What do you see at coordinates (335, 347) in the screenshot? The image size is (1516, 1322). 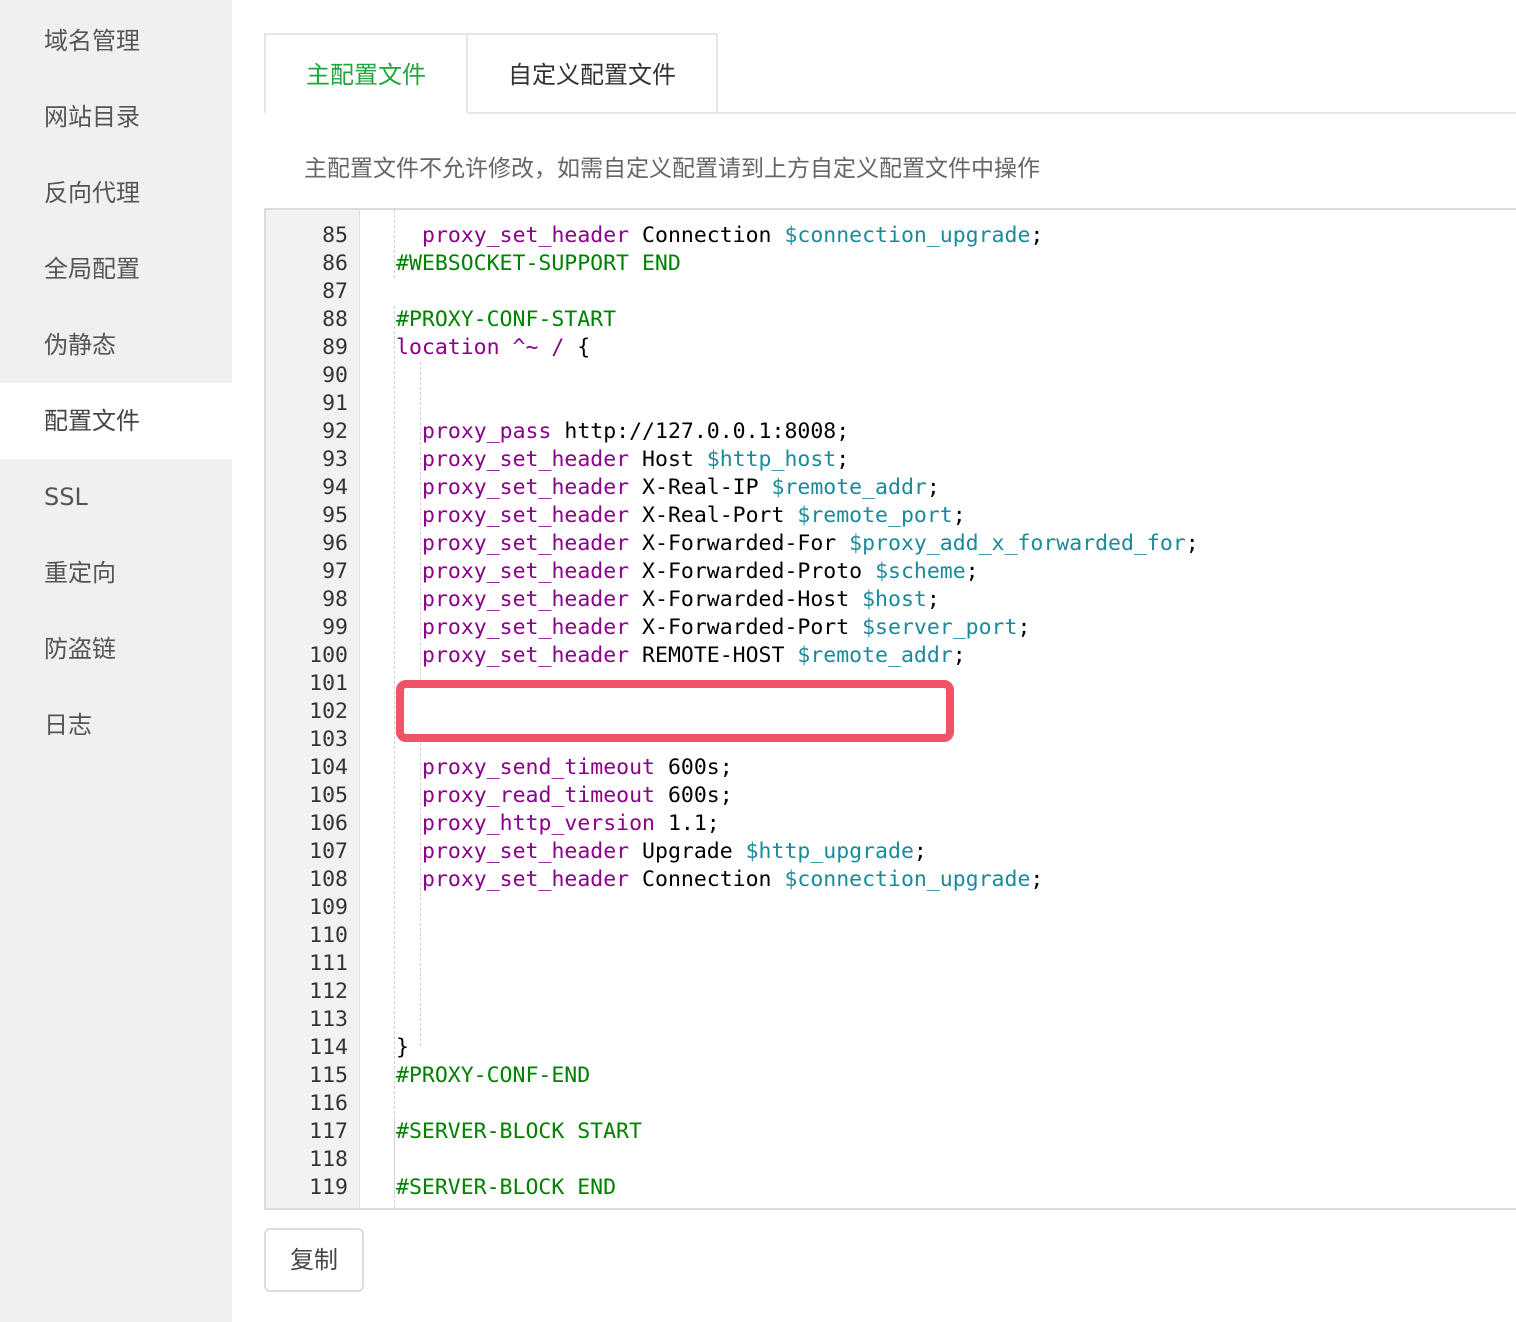 I see `line-number: 89` at bounding box center [335, 347].